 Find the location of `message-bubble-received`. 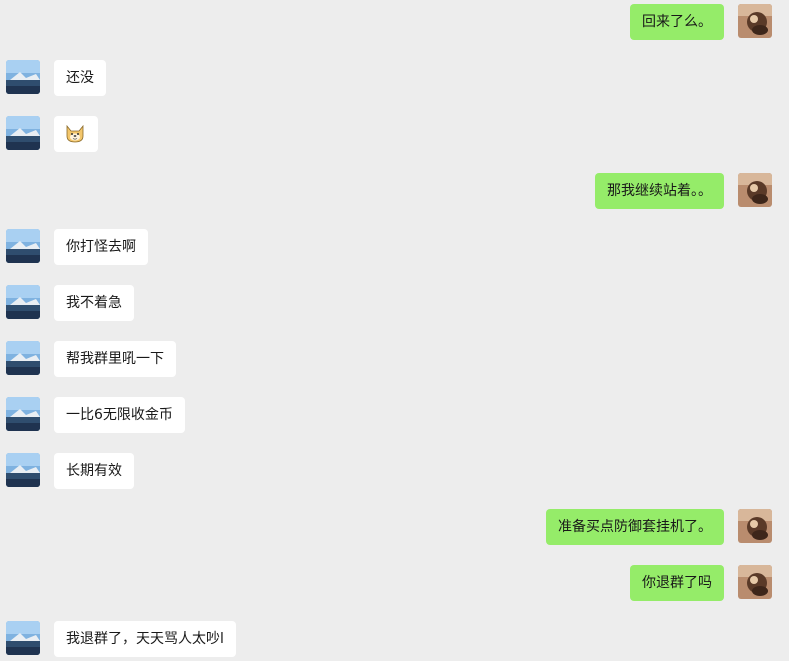

message-bubble-received is located at coordinates (76, 134).